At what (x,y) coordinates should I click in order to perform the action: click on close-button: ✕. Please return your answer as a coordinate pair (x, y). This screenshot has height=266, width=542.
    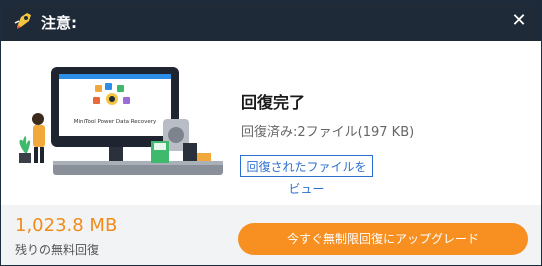
    Looking at the image, I should click on (519, 21).